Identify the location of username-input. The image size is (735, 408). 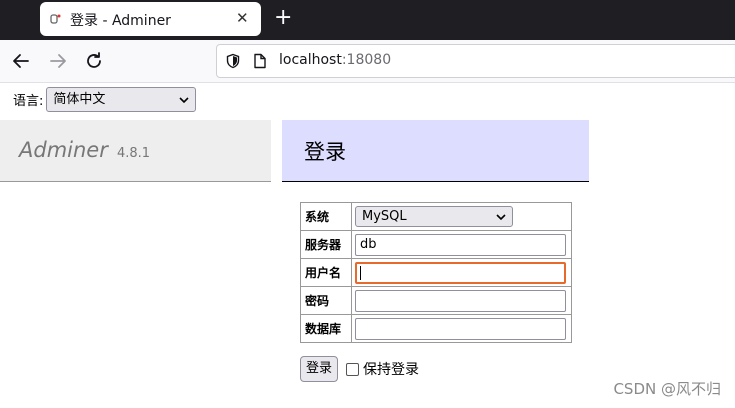
(460, 272).